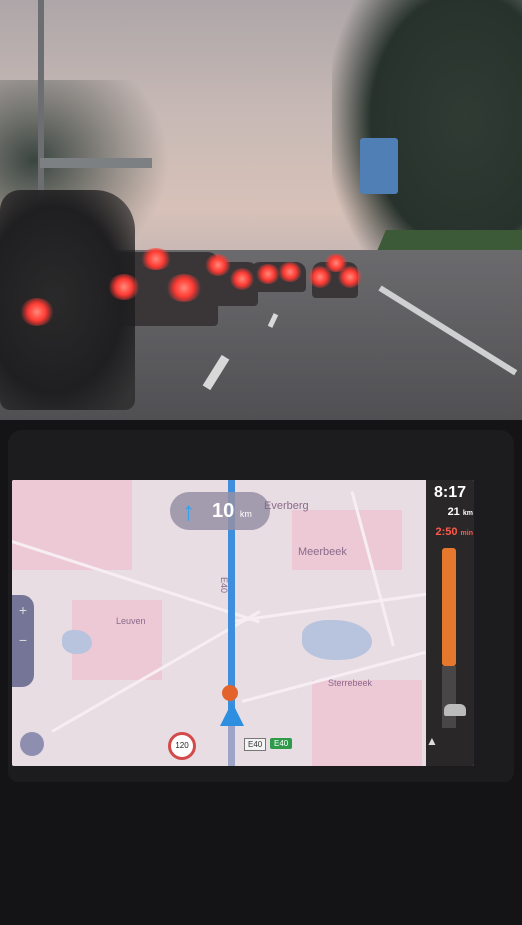  I want to click on traffic-jam-bar, so click(449, 607).